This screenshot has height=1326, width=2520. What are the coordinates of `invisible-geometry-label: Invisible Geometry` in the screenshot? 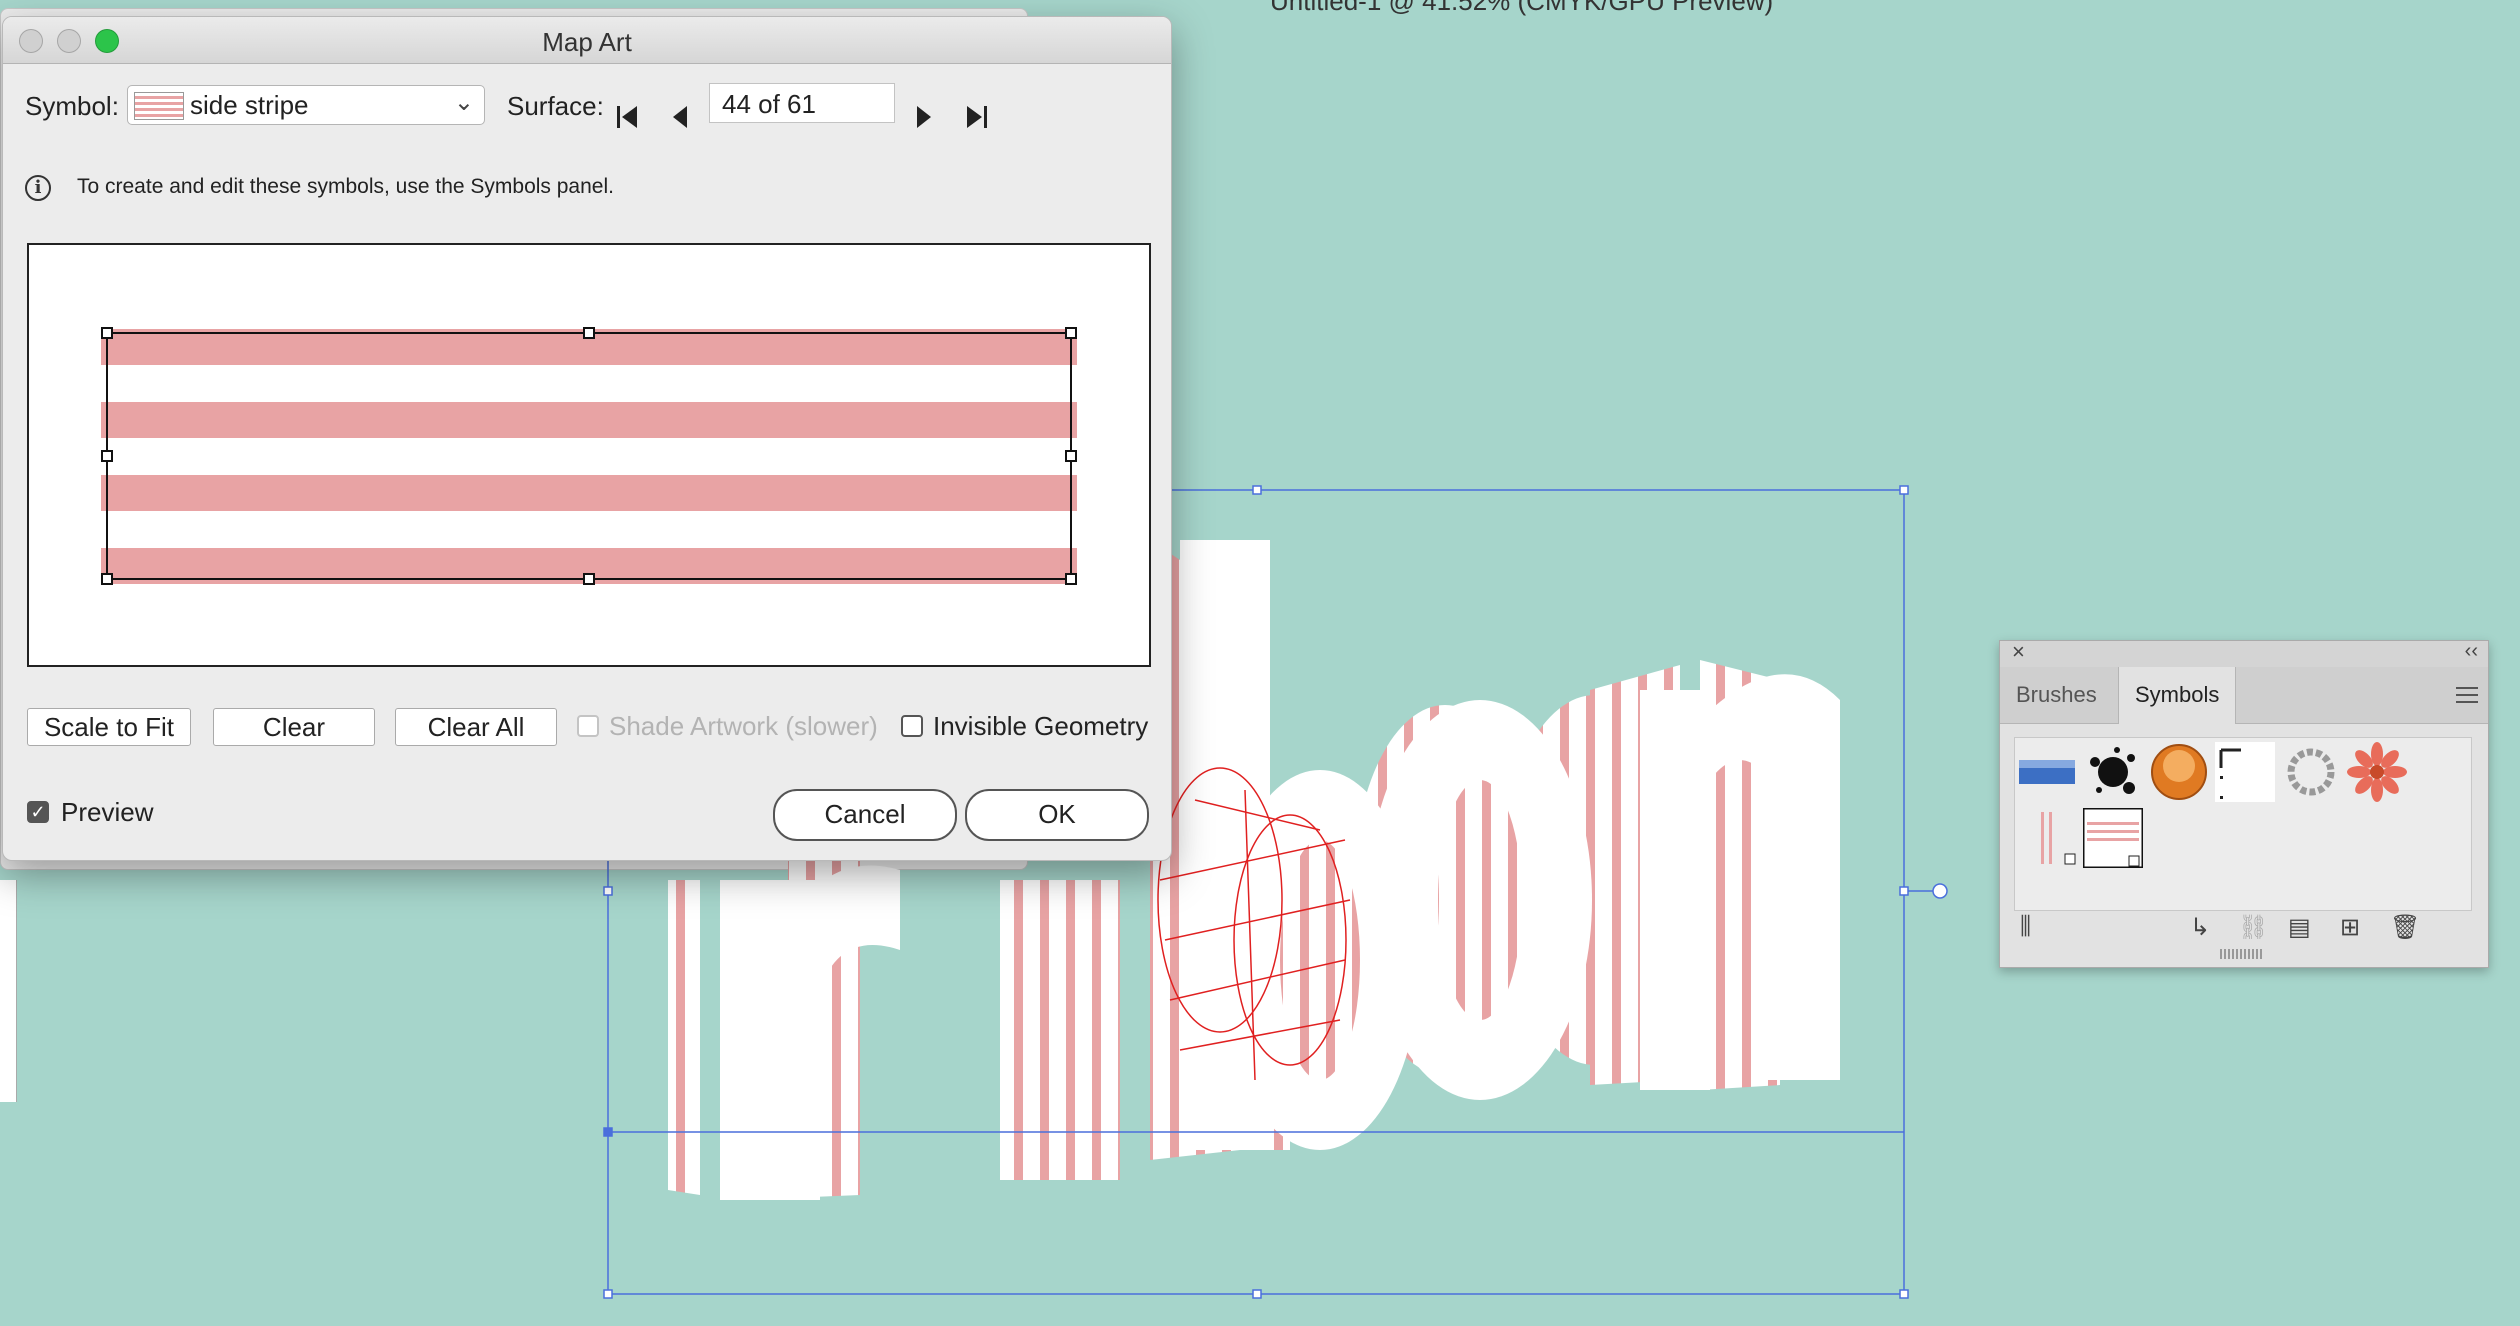 It's located at (1041, 726).